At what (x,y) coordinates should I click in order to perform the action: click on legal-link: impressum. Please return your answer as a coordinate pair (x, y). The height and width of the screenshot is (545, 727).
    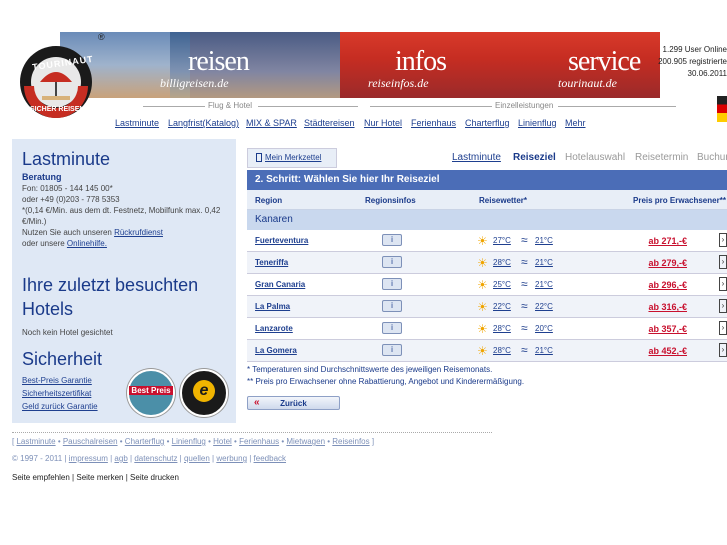
    Looking at the image, I should click on (88, 458).